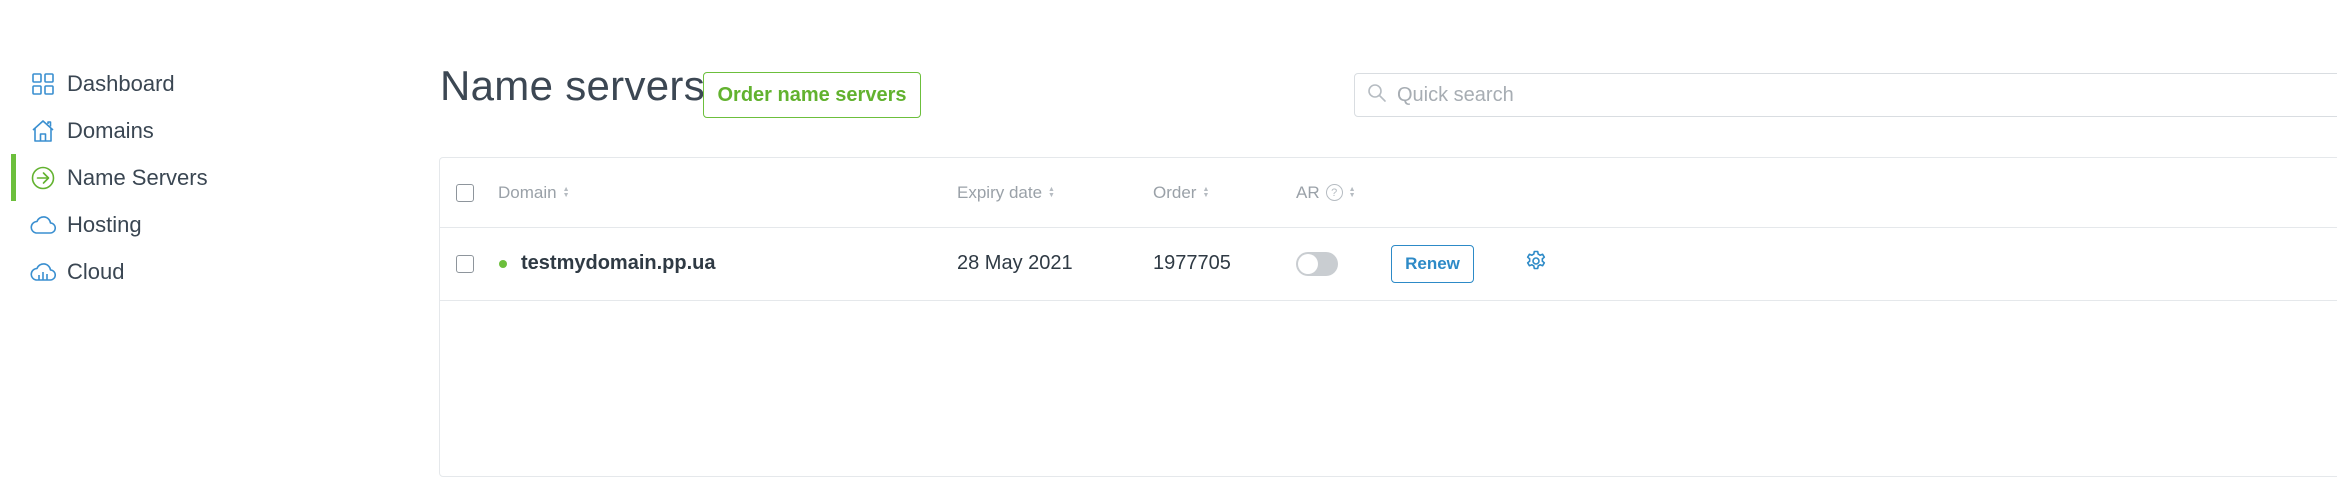 The width and height of the screenshot is (2337, 477). I want to click on auto-renew-toggle, so click(1317, 263).